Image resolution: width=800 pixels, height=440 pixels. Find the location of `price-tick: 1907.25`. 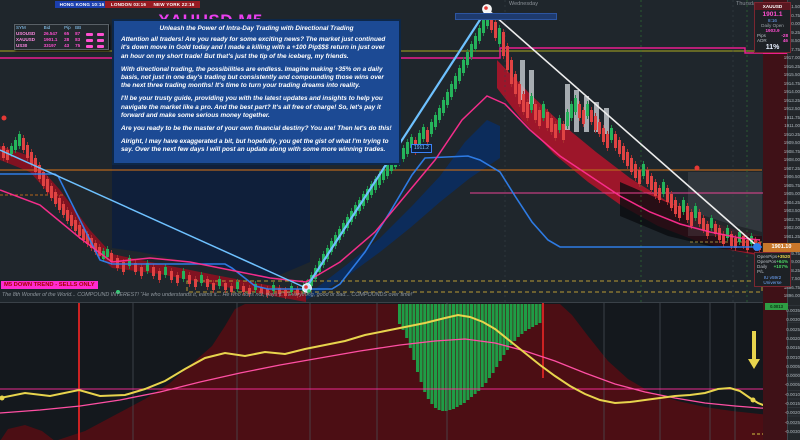

price-tick: 1907.25 is located at coordinates (791, 168).